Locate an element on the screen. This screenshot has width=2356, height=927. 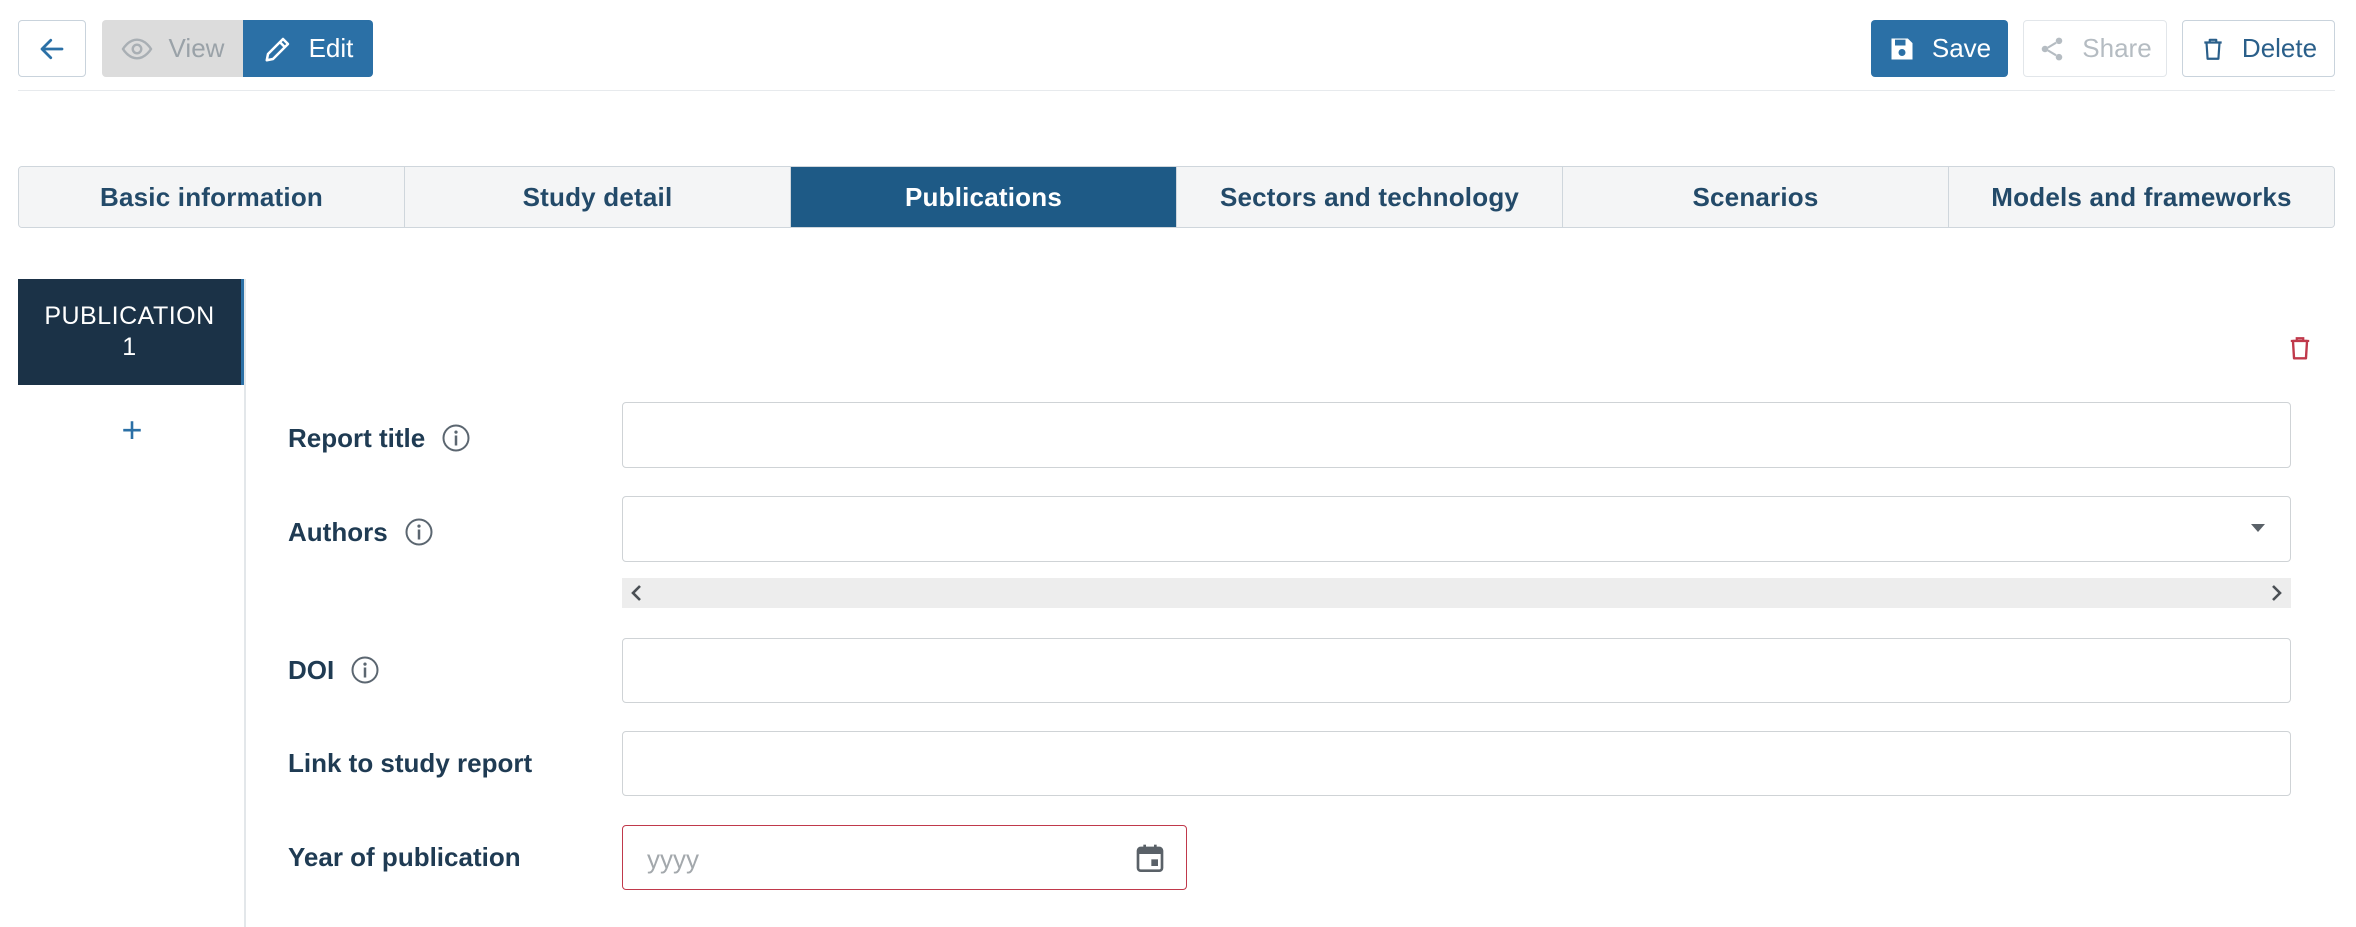
edit-button: Edit is located at coordinates (308, 48).